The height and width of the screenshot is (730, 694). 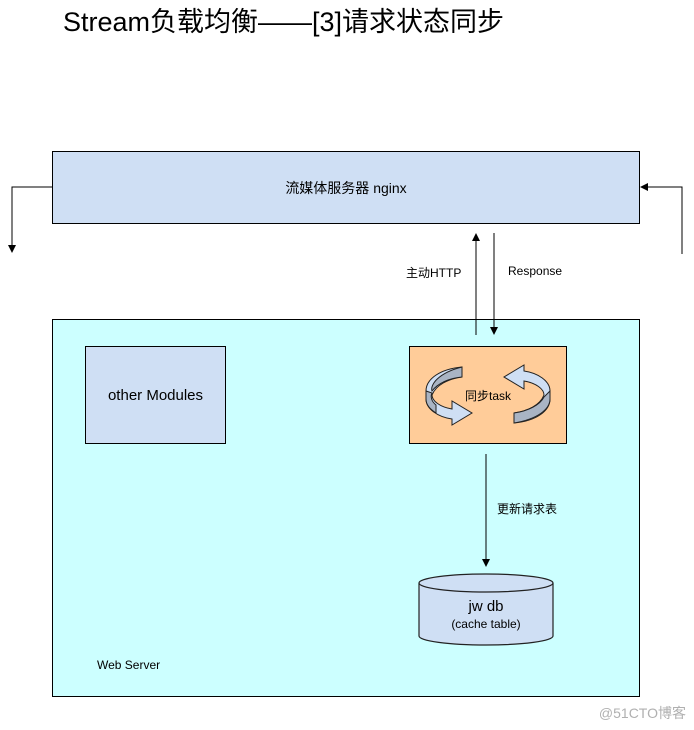 I want to click on database-sublabel: (cache table), so click(x=486, y=624).